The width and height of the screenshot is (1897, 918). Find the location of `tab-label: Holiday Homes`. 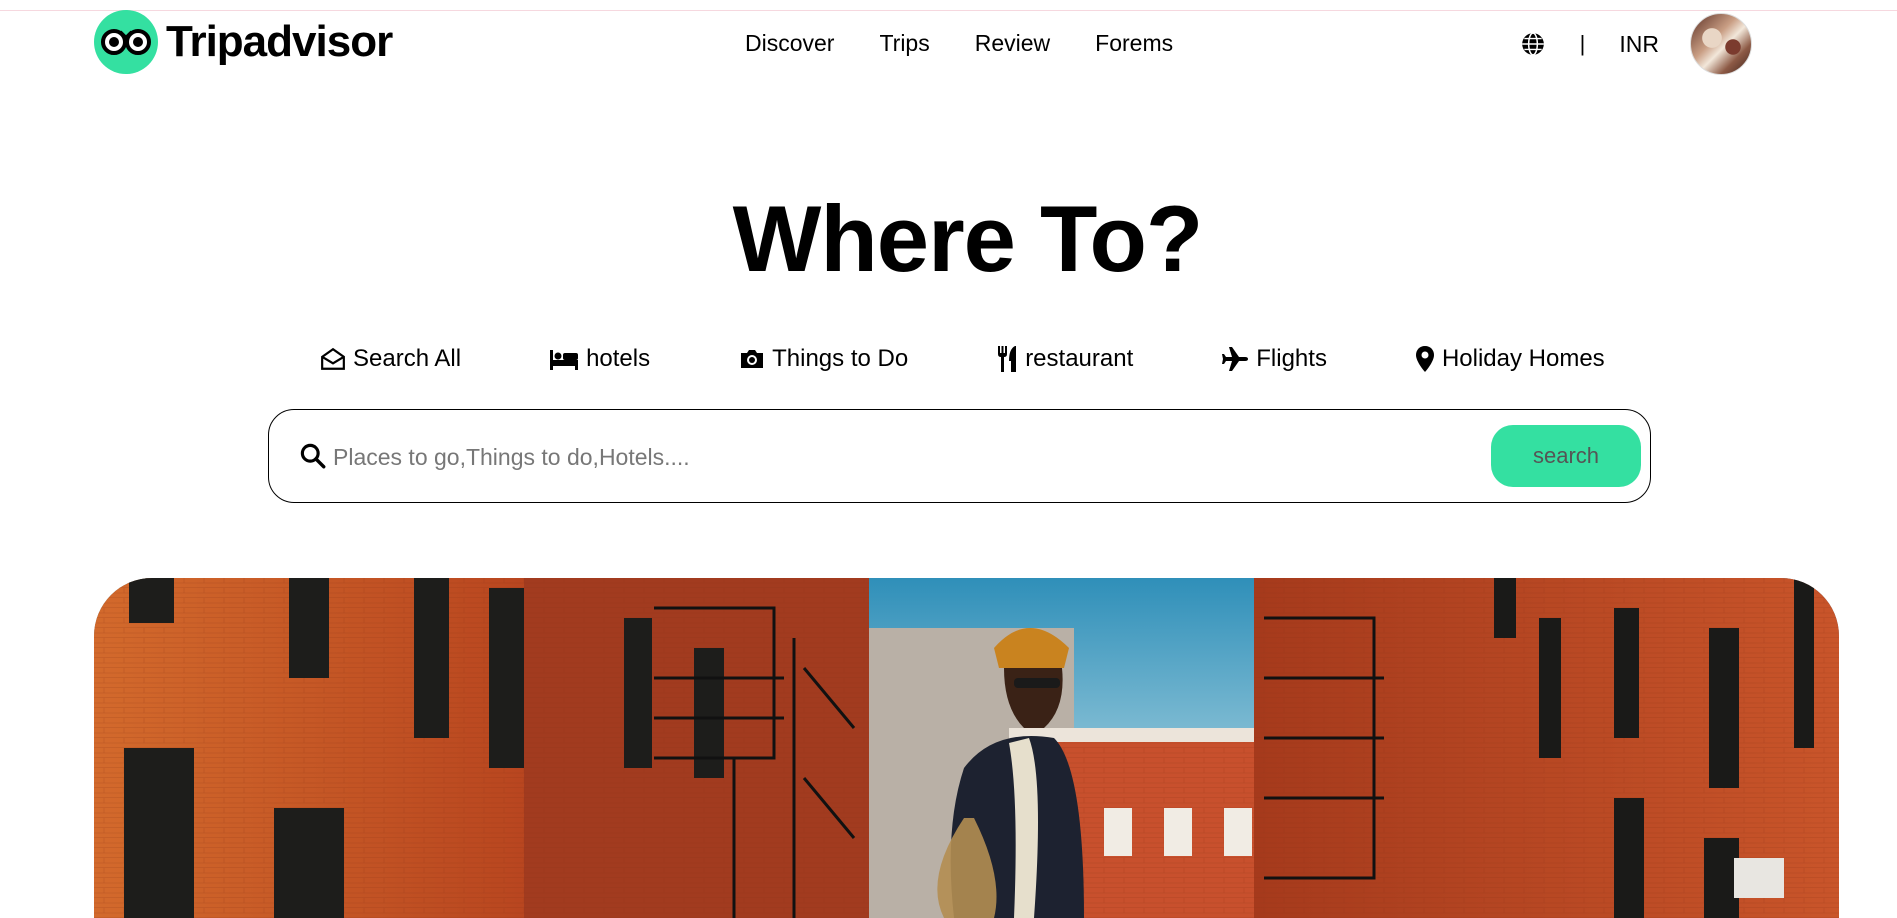

tab-label: Holiday Homes is located at coordinates (1523, 358).